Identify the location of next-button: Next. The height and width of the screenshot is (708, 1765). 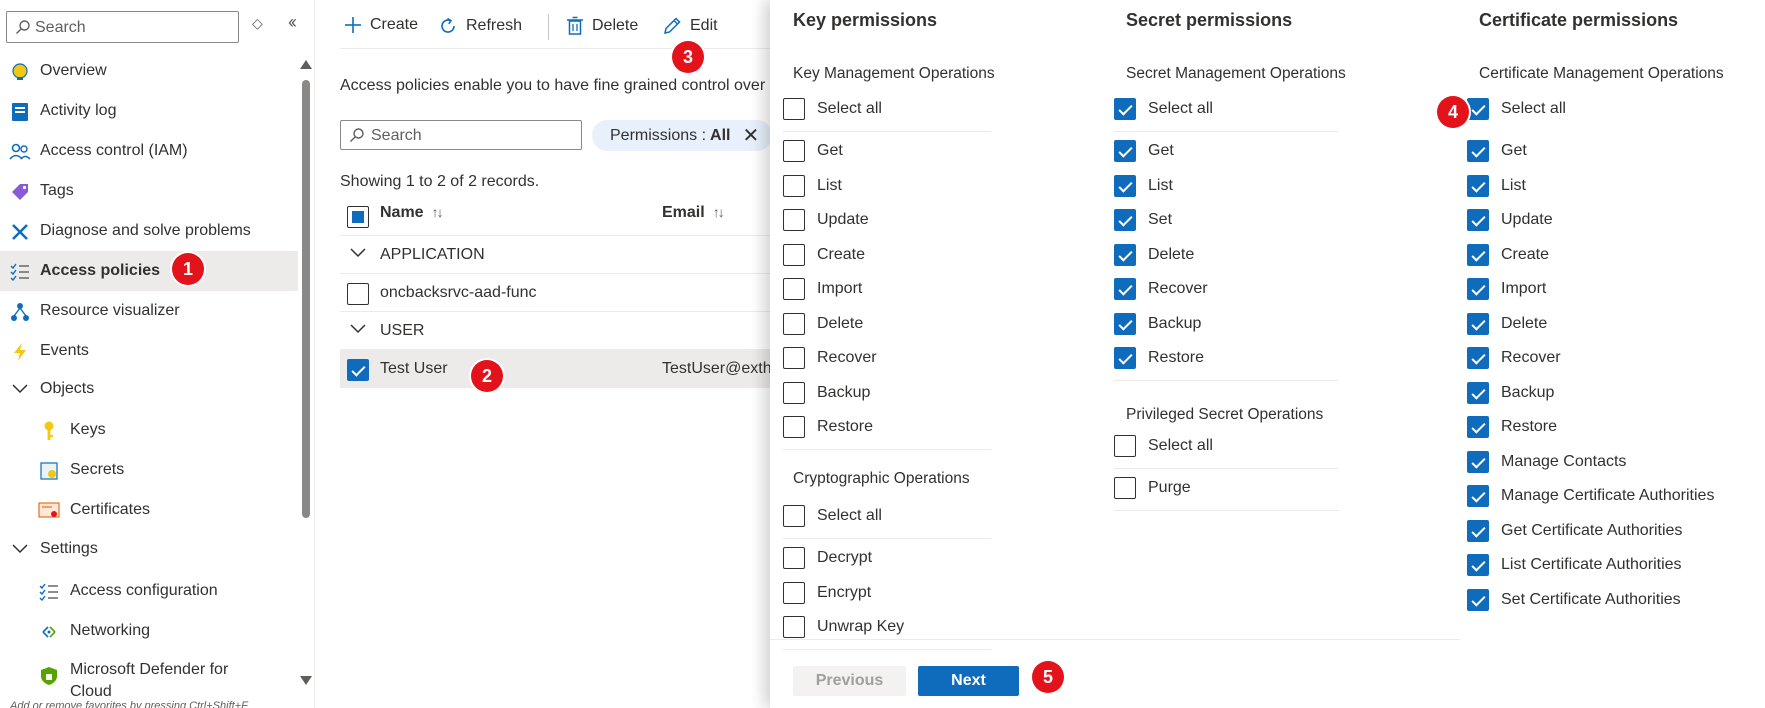
(968, 681).